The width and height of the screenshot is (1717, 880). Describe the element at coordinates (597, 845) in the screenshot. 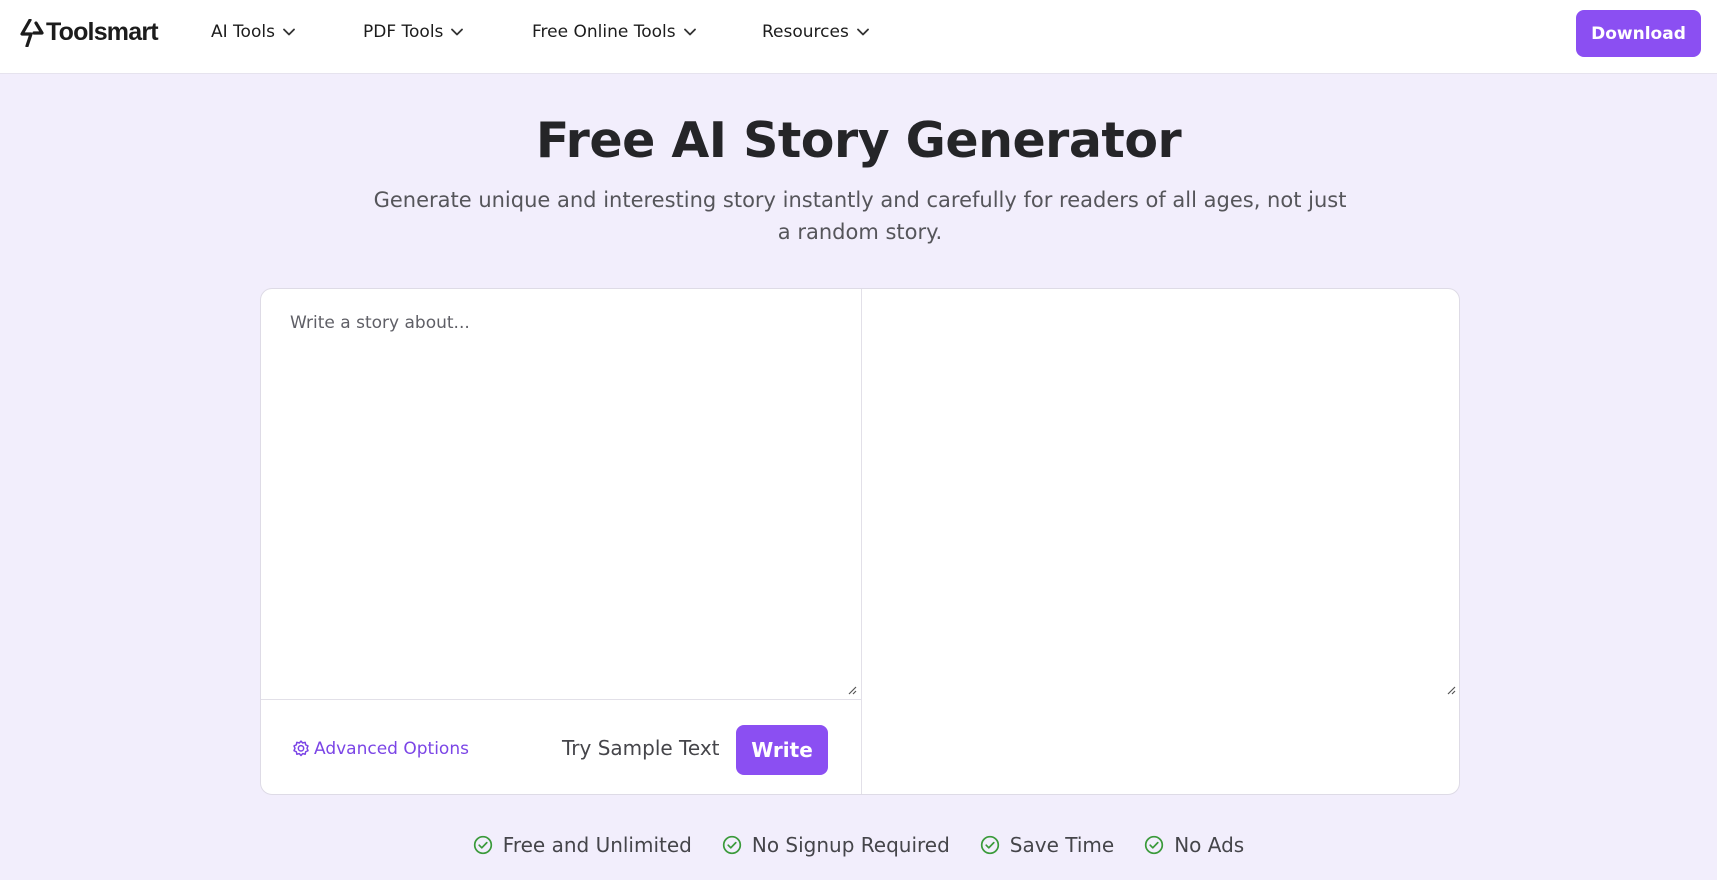

I see `feature-label: Free and Unlimited` at that location.